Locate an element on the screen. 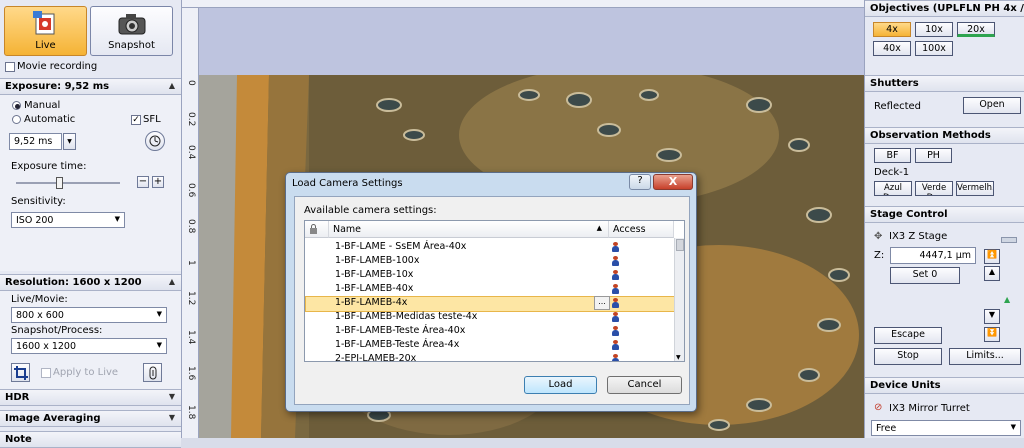 This screenshot has width=1024, height=448. bf-button: BF is located at coordinates (892, 155).